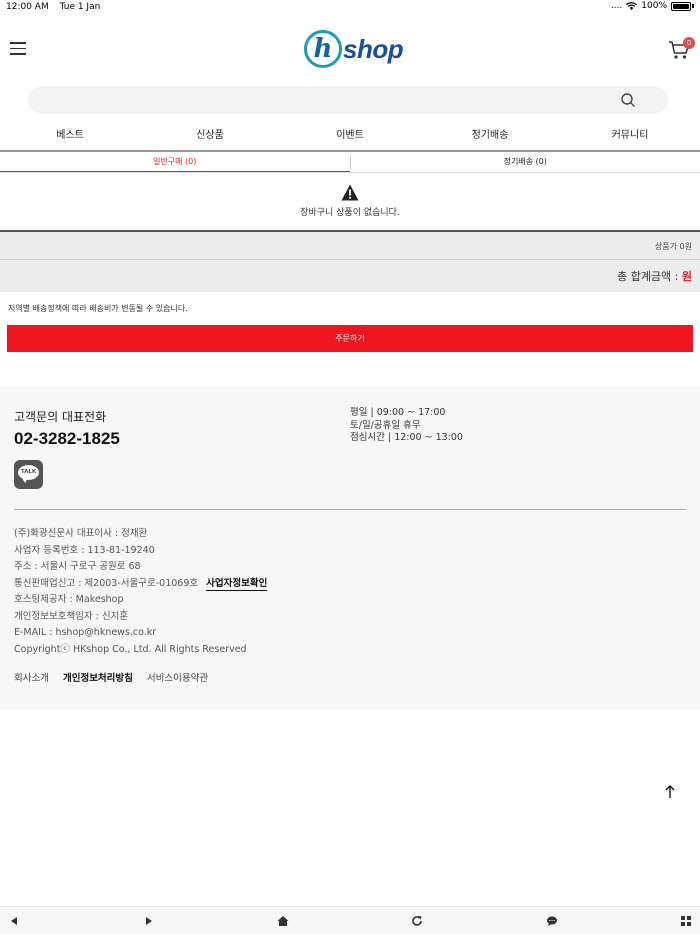 The width and height of the screenshot is (700, 934). What do you see at coordinates (77, 566) in the screenshot?
I see `company-line: 주소 : 서울시 구로구 공원로 68` at bounding box center [77, 566].